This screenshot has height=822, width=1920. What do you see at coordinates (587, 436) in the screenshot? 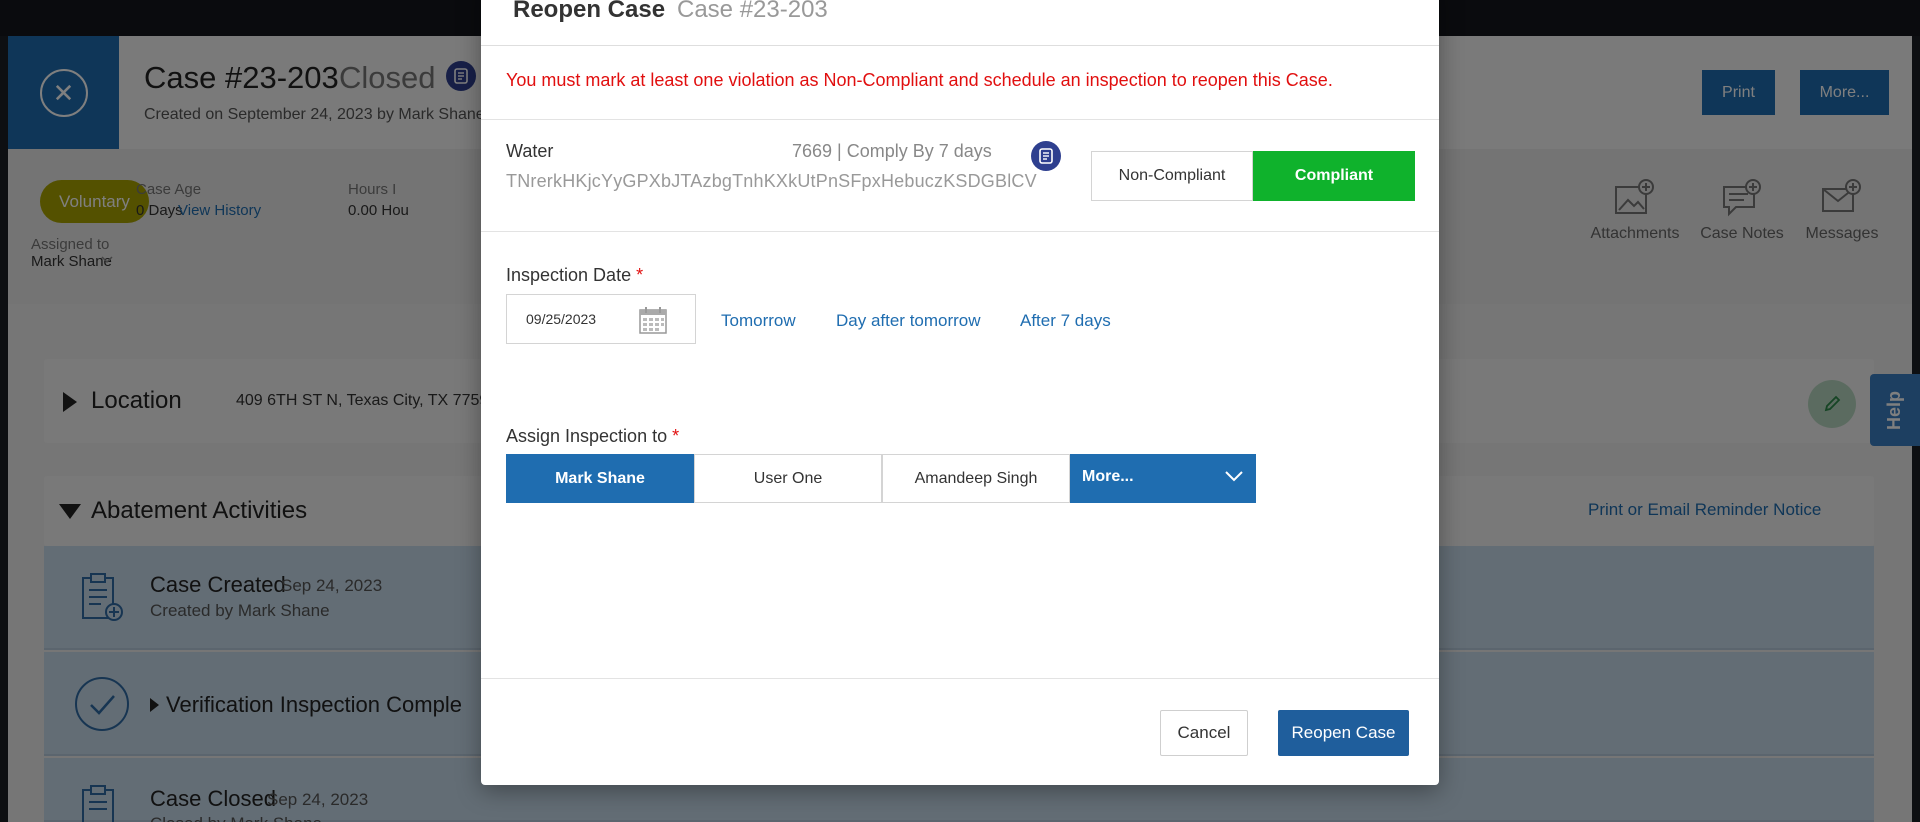
I see `assign-inspection-label-text: Assign Inspection to` at bounding box center [587, 436].